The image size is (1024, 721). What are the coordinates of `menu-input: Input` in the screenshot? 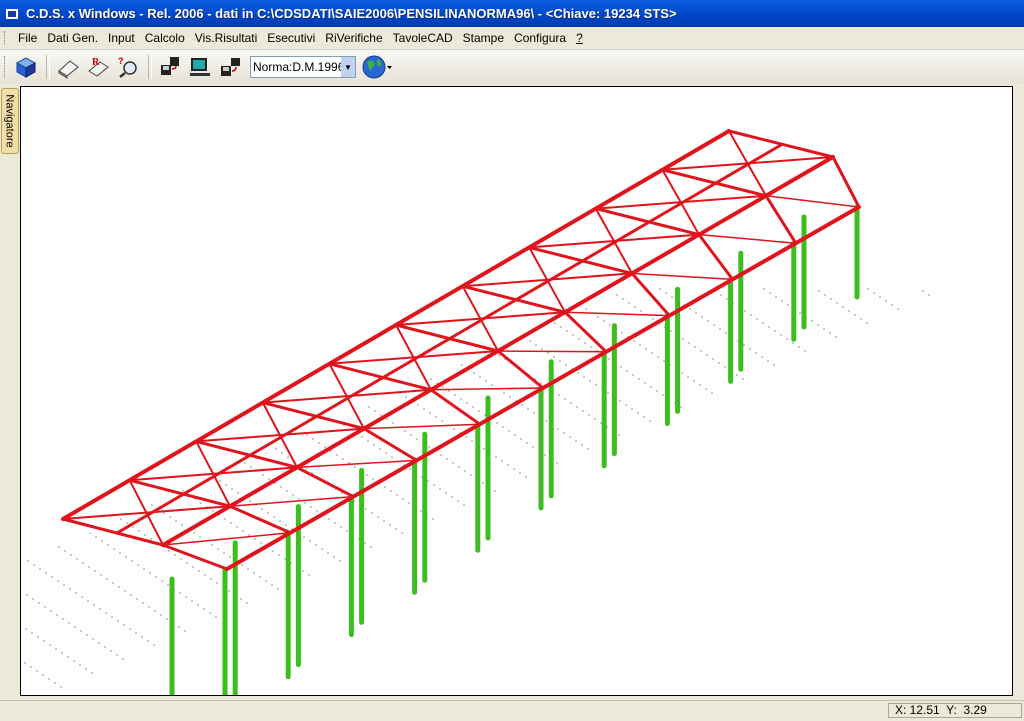 It's located at (121, 38).